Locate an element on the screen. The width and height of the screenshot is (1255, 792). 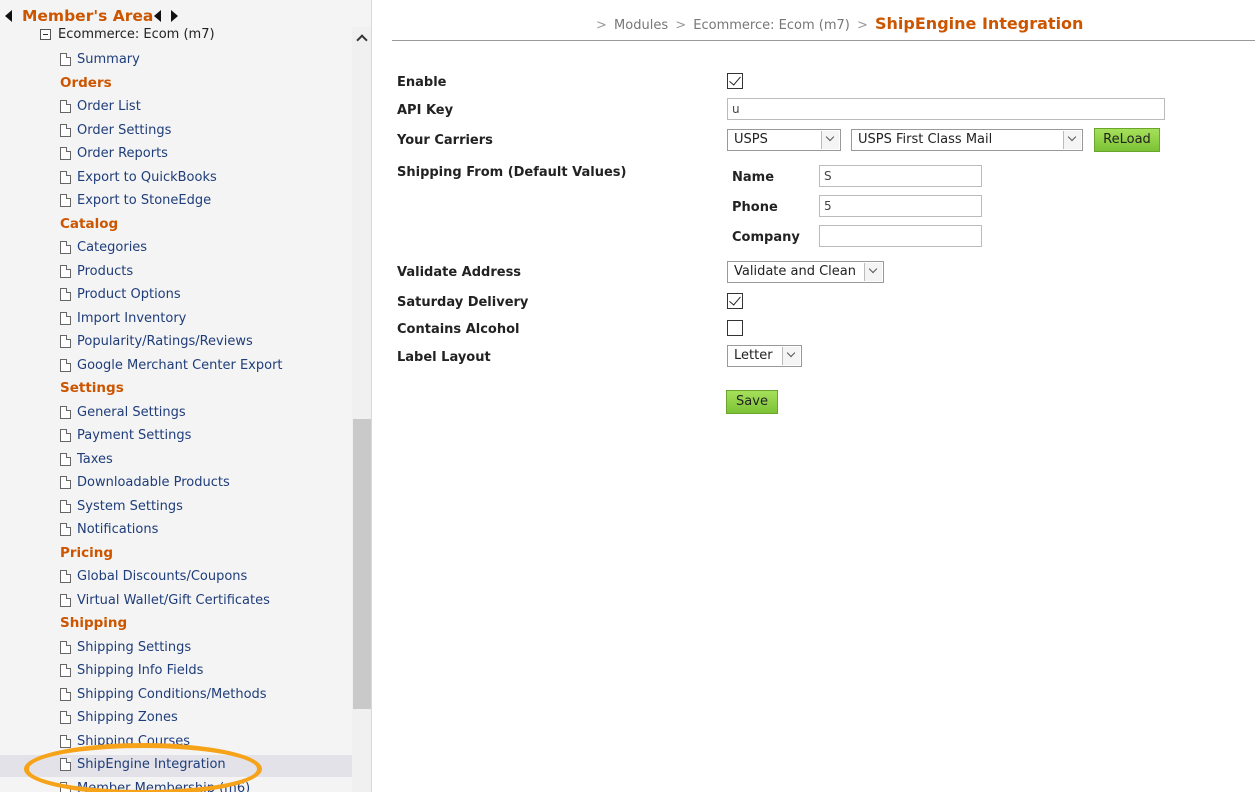
sidebar-item-downloadable-products: Downloadable Products is located at coordinates (176, 484).